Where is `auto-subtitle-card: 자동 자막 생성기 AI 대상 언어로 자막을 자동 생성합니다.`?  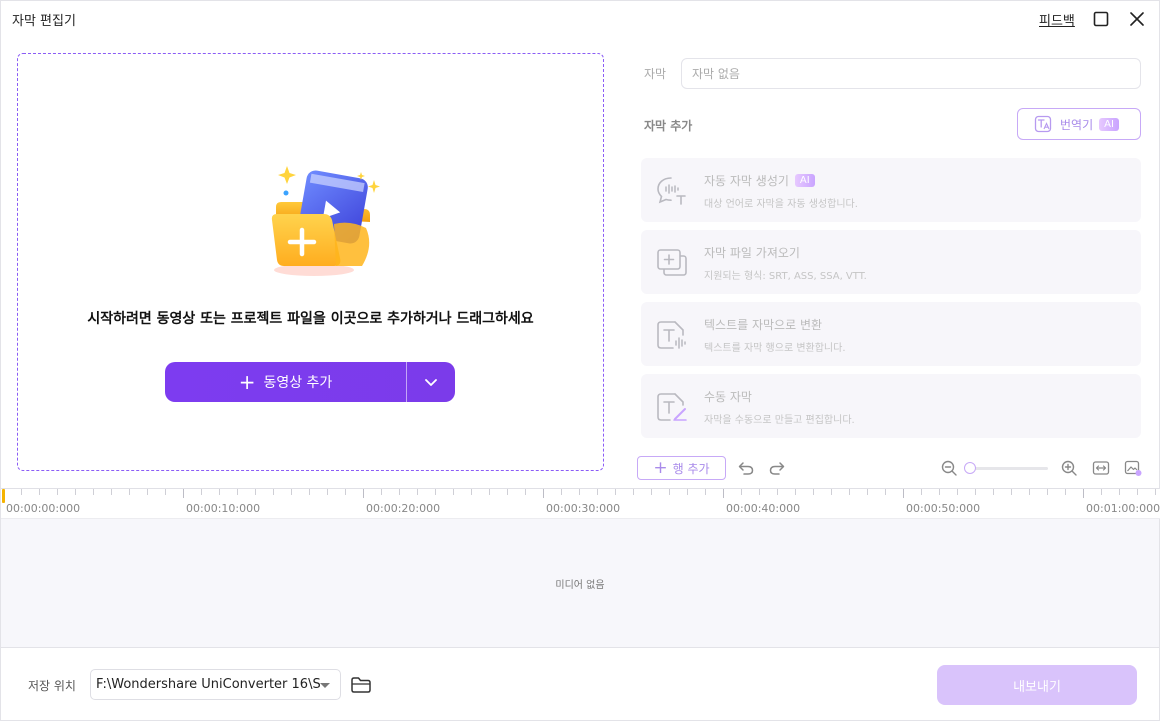
auto-subtitle-card: 자동 자막 생성기 AI 대상 언어로 자막을 자동 생성합니다. is located at coordinates (891, 190).